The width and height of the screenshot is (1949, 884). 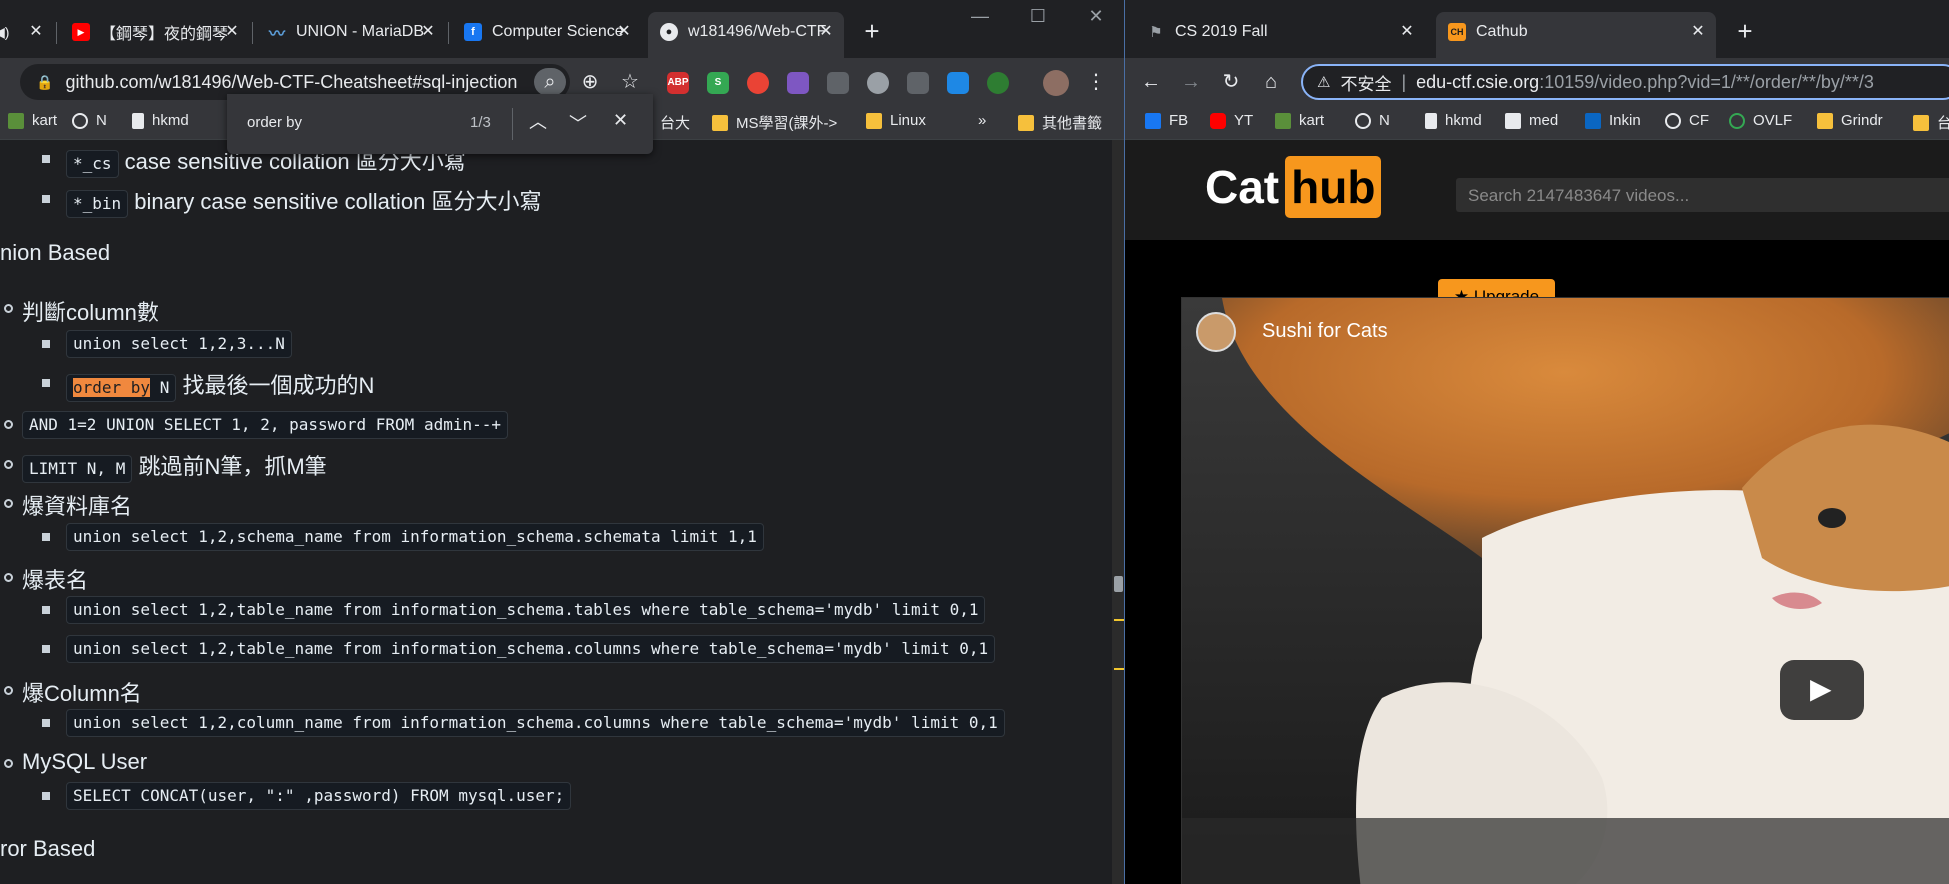 I want to click on menu-dots-icon: ⋮, so click(x=1096, y=82).